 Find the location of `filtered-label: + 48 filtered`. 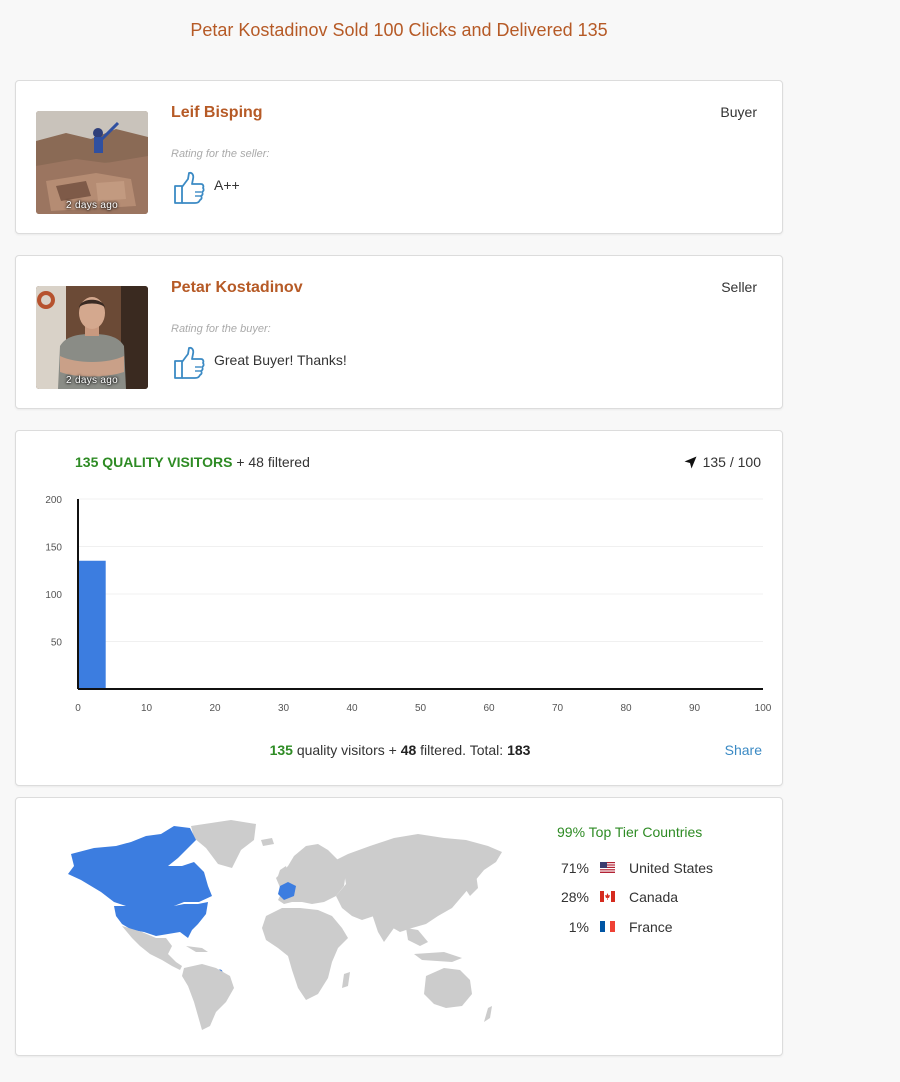

filtered-label: + 48 filtered is located at coordinates (273, 462).